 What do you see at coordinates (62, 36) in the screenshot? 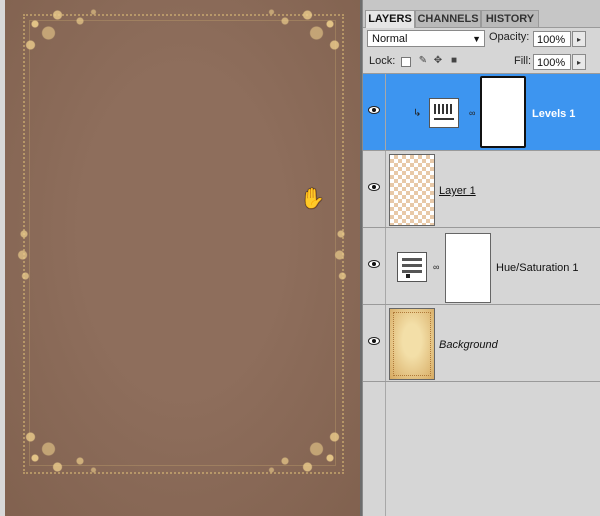
I see `ornament-corner-top-left` at bounding box center [62, 36].